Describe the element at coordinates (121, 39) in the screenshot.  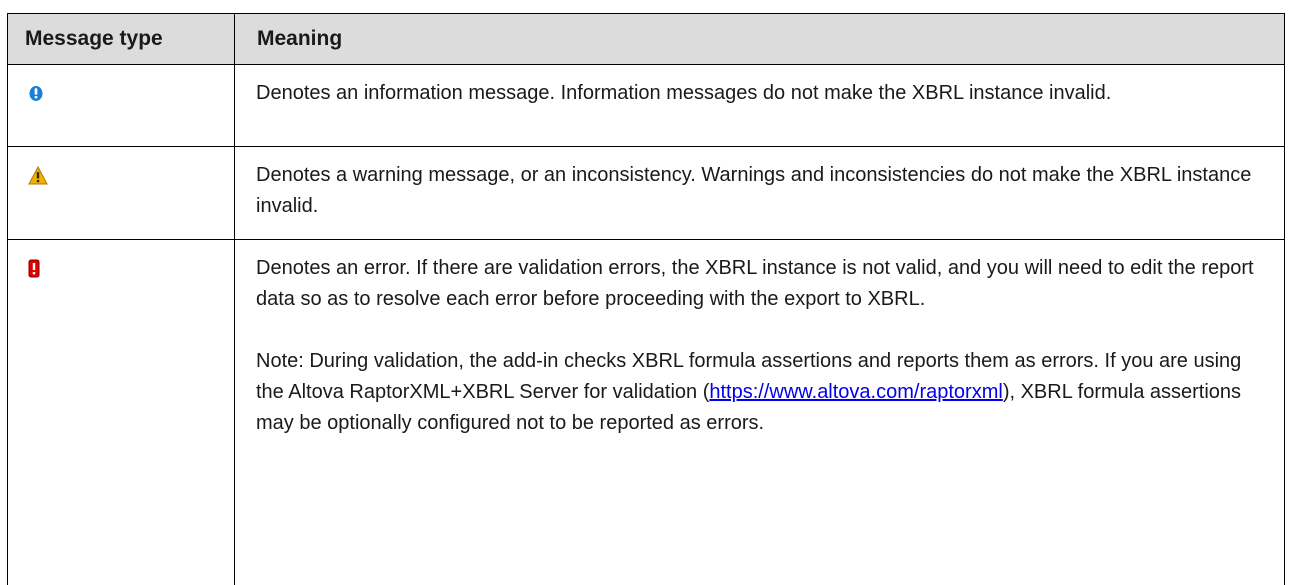
I see `header-message-type: Message type` at that location.